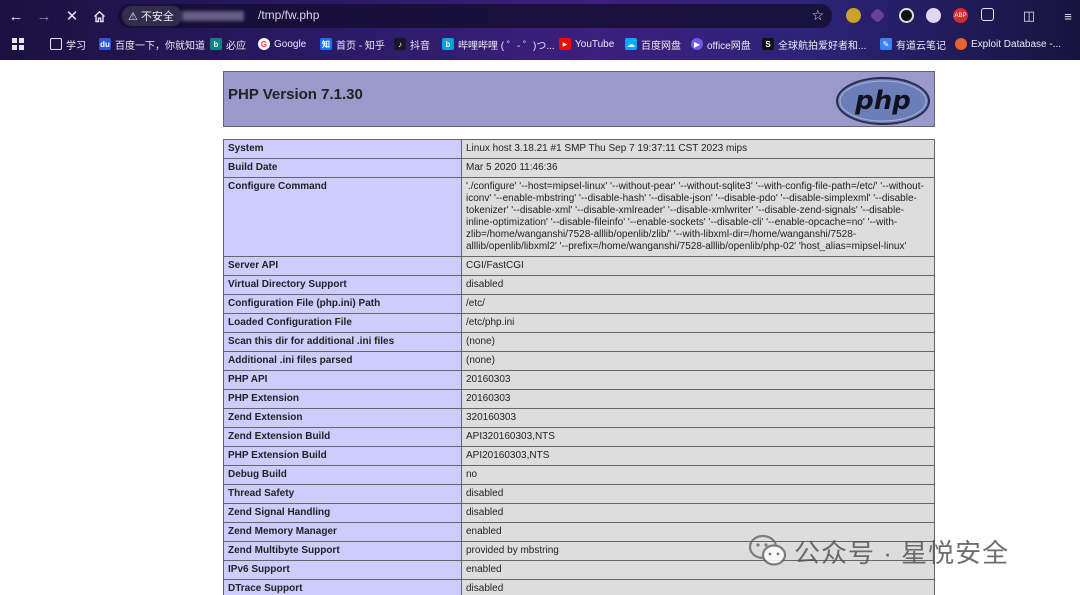  Describe the element at coordinates (698, 304) in the screenshot. I see `row-value: /etc/` at that location.